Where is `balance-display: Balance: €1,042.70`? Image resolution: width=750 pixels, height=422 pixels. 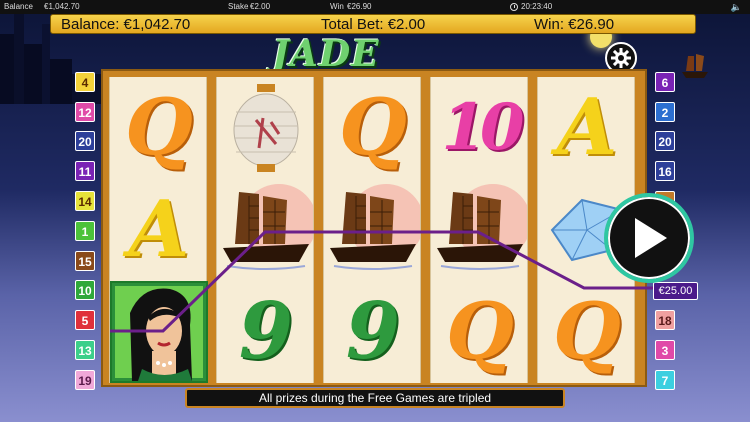 balance-display: Balance: €1,042.70 is located at coordinates (126, 24).